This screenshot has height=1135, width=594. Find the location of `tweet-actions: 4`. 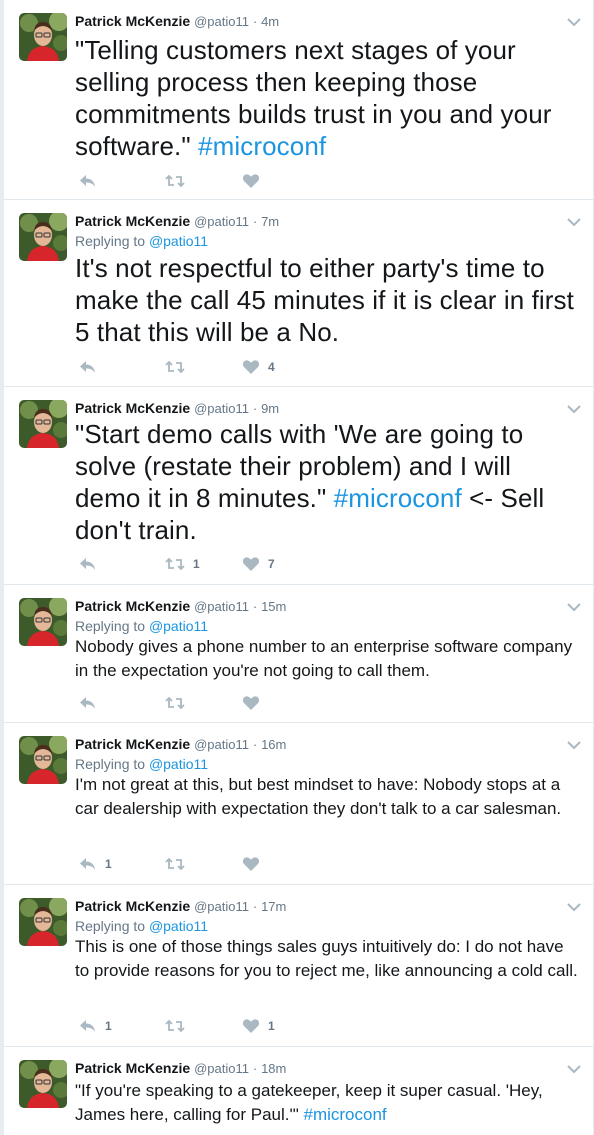

tweet-actions: 4 is located at coordinates (229, 367).